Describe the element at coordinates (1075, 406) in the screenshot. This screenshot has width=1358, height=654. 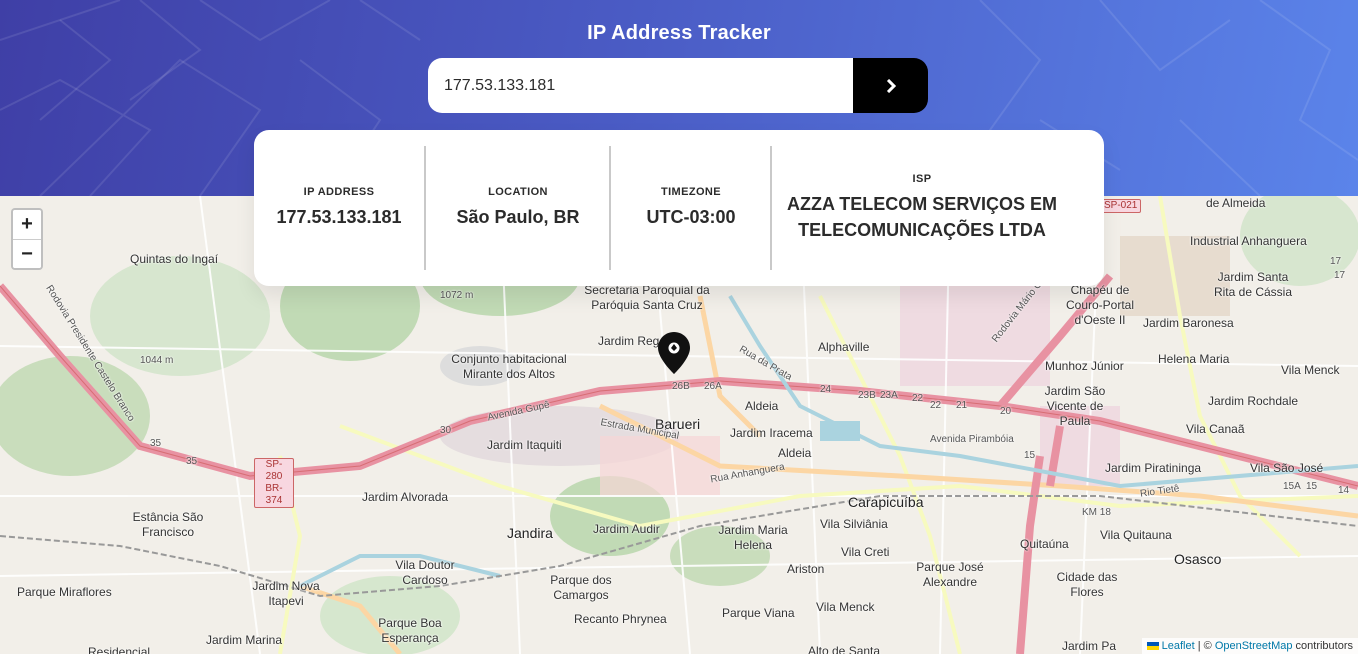
I see `map-label: Jardim São Vicente de Paula` at that location.